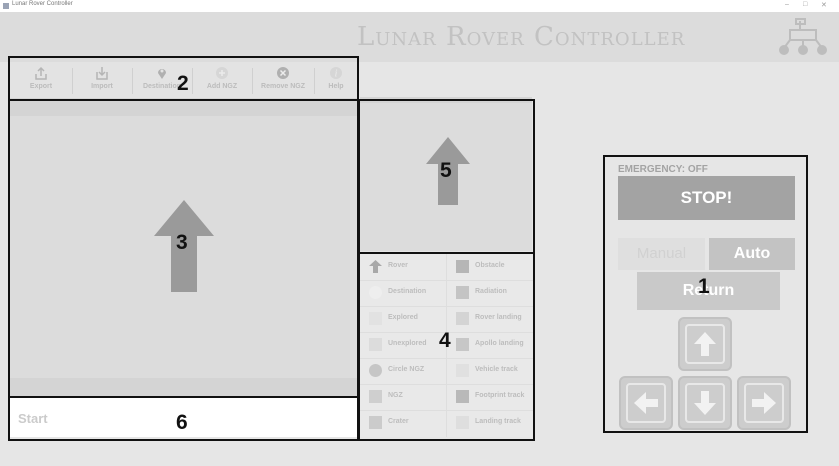 This screenshot has width=839, height=466. Describe the element at coordinates (445, 340) in the screenshot. I see `annotation-number-4: 4` at that location.